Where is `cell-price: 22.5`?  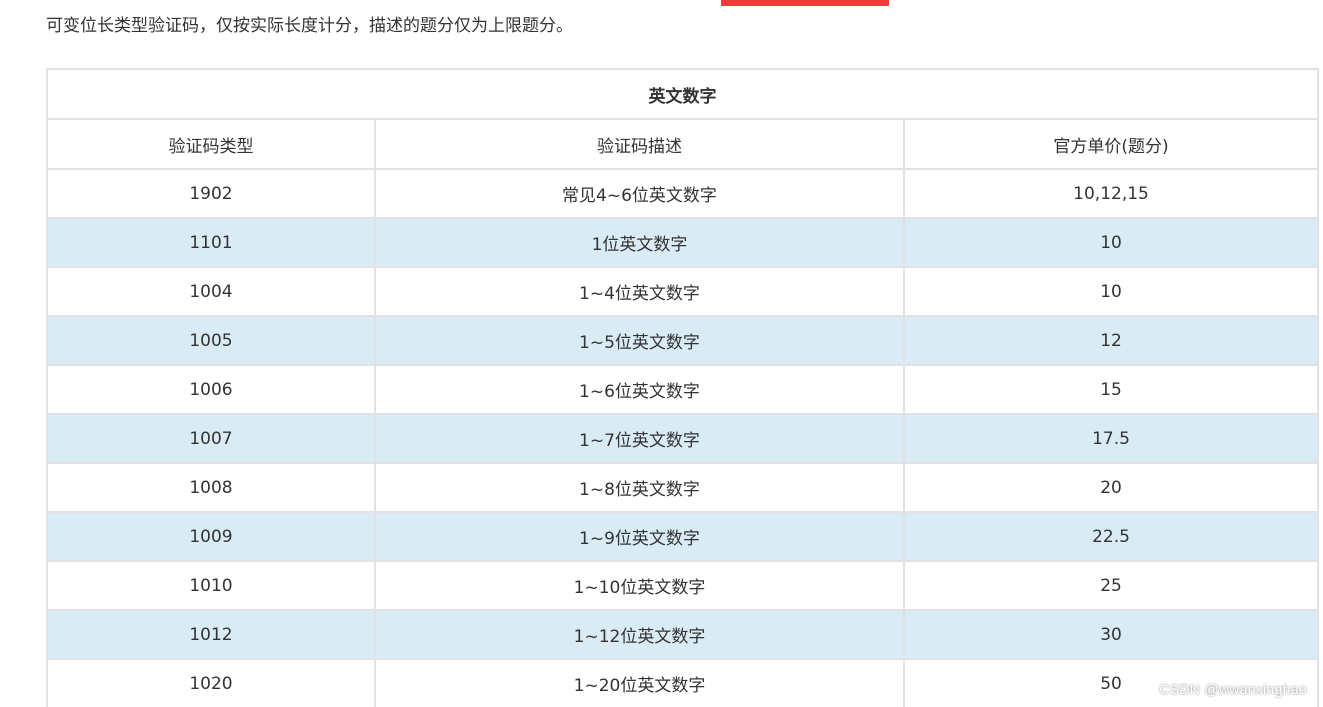
cell-price: 22.5 is located at coordinates (1111, 536).